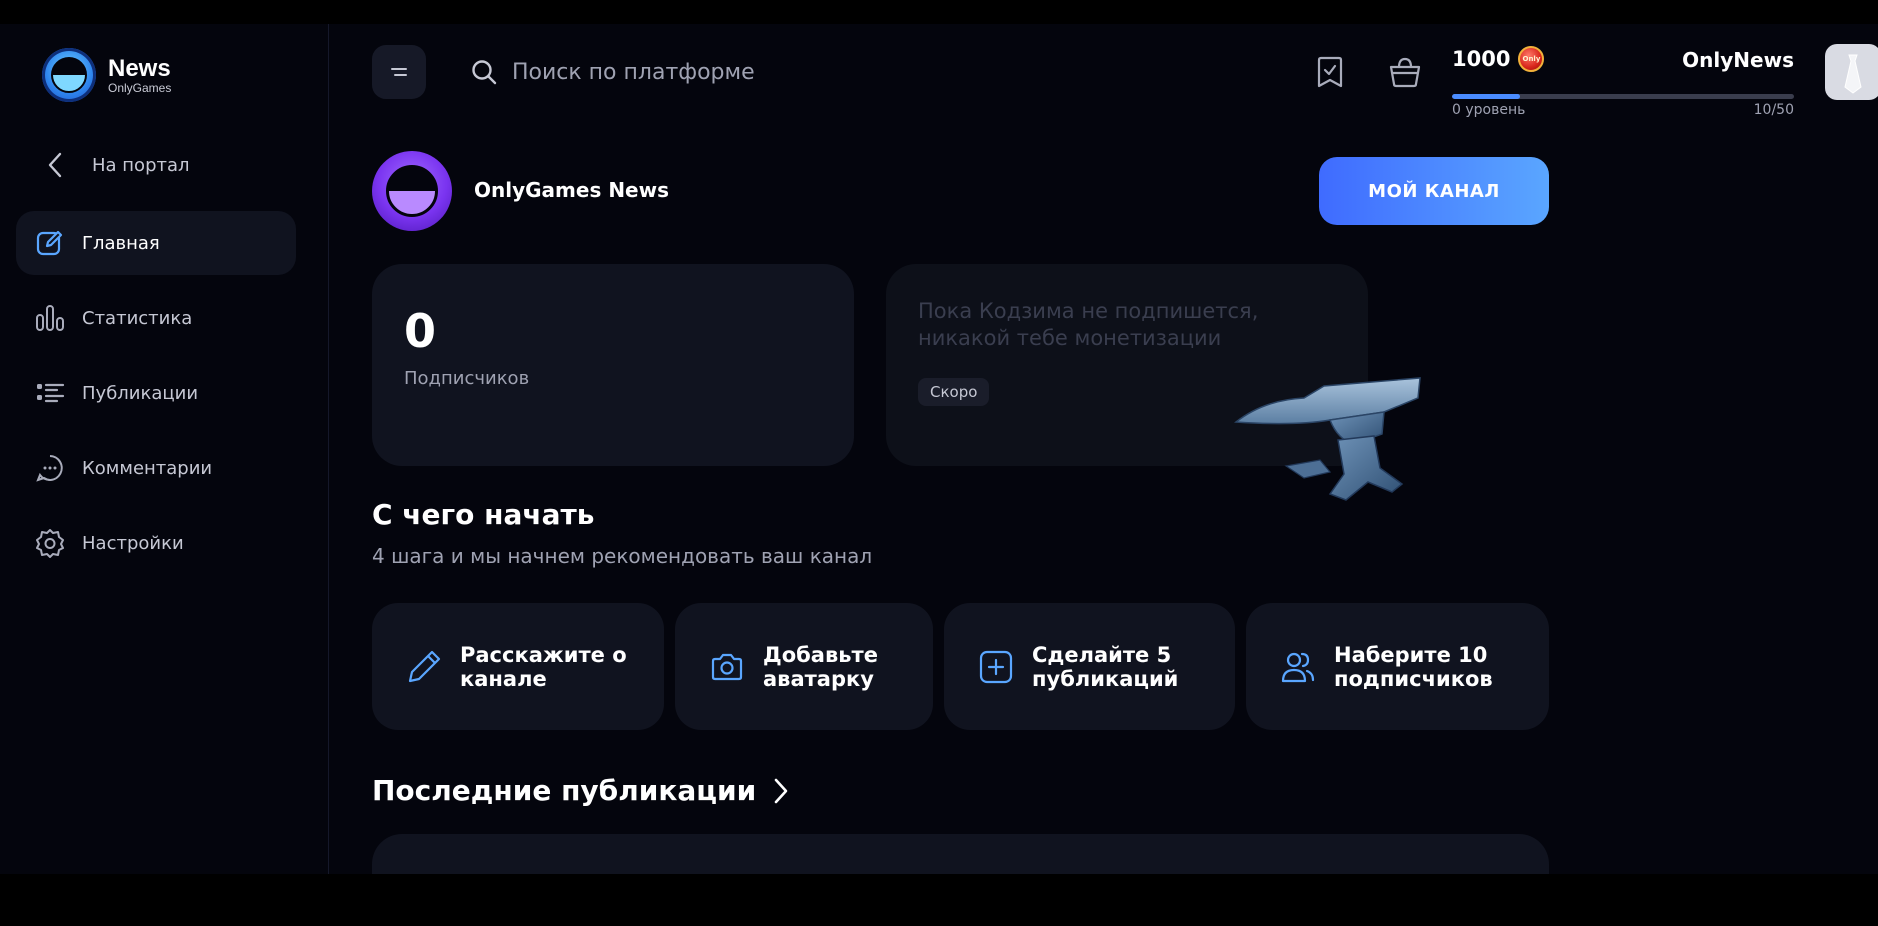 The height and width of the screenshot is (926, 1878). I want to click on step-label: Расскажите о канале, so click(543, 666).